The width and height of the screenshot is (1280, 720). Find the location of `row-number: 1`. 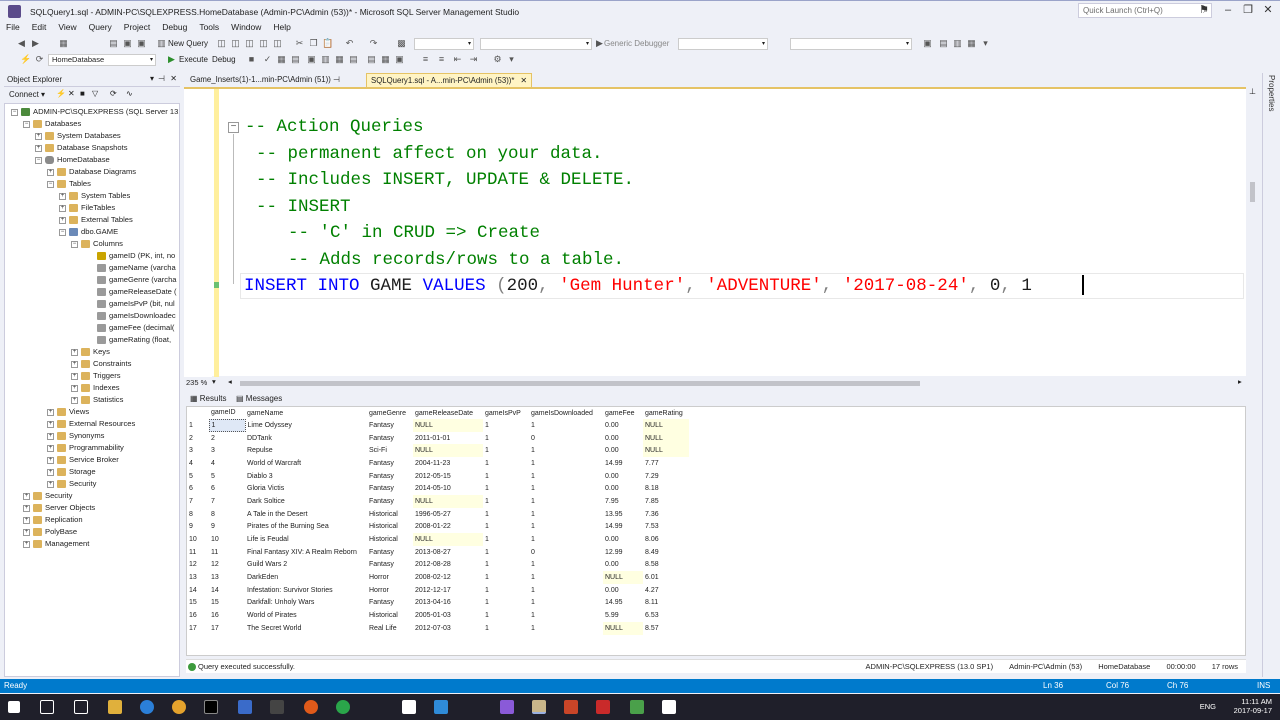

row-number: 1 is located at coordinates (198, 425).